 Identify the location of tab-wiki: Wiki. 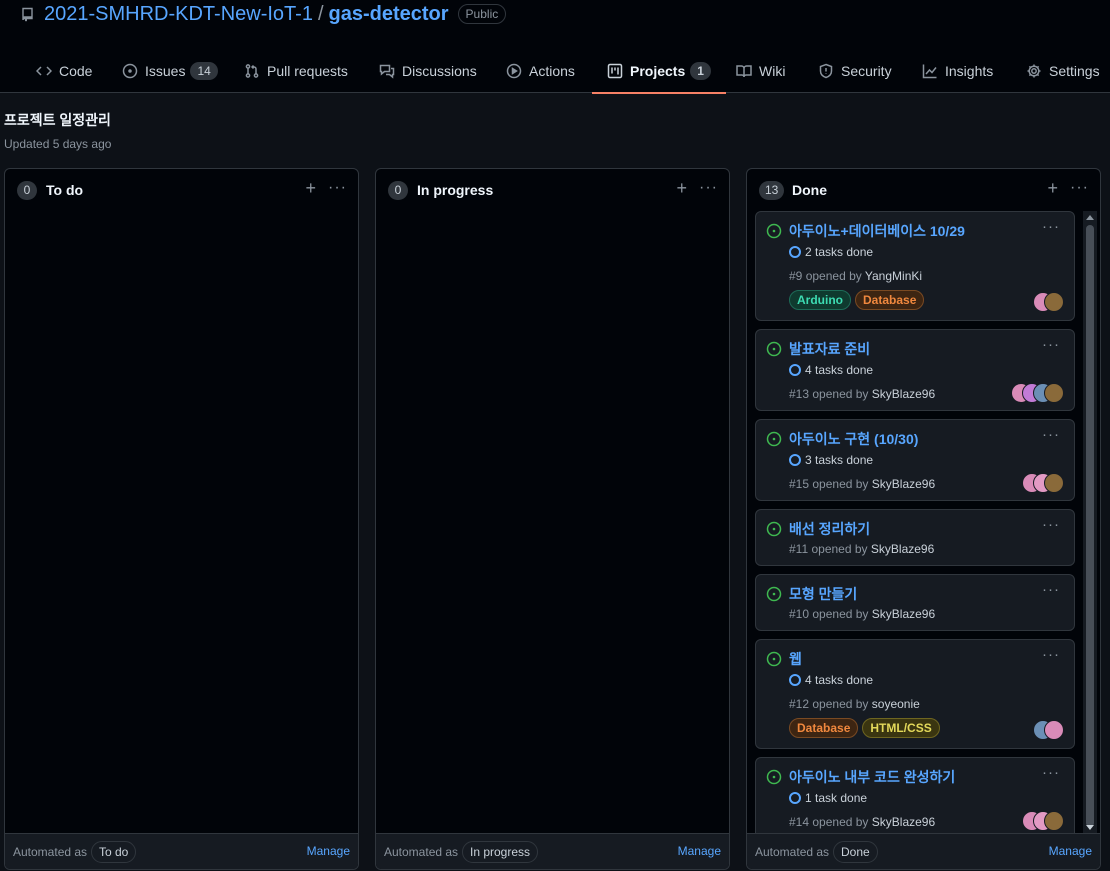
(760, 70).